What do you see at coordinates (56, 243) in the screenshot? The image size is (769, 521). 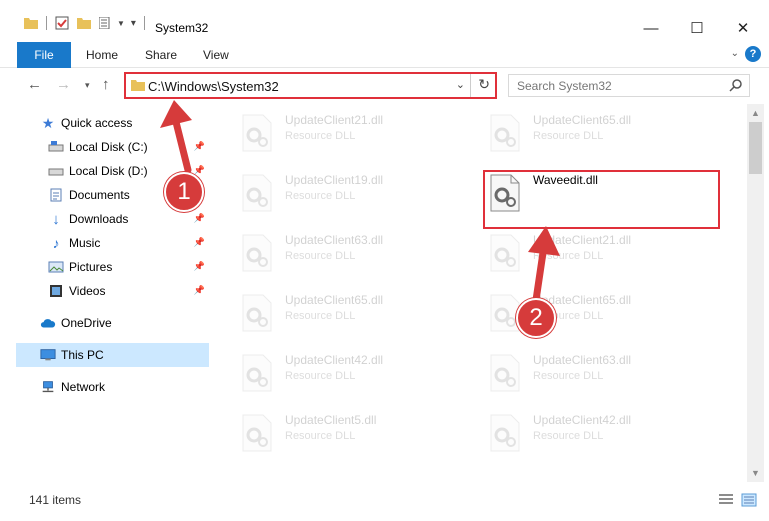 I see `music-icon: ♪` at bounding box center [56, 243].